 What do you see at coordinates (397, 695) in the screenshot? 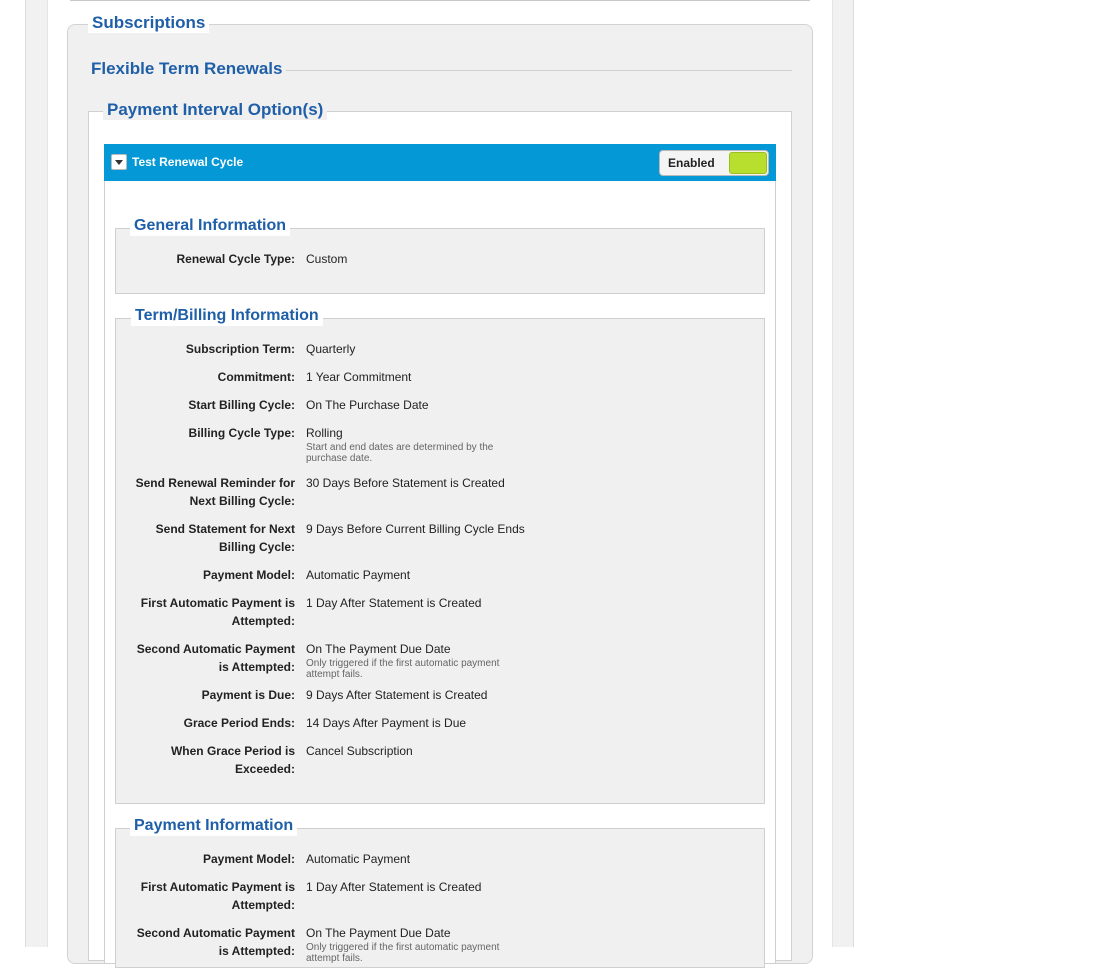
I see `detail-value-text: 9 Days After Statement is Created` at bounding box center [397, 695].